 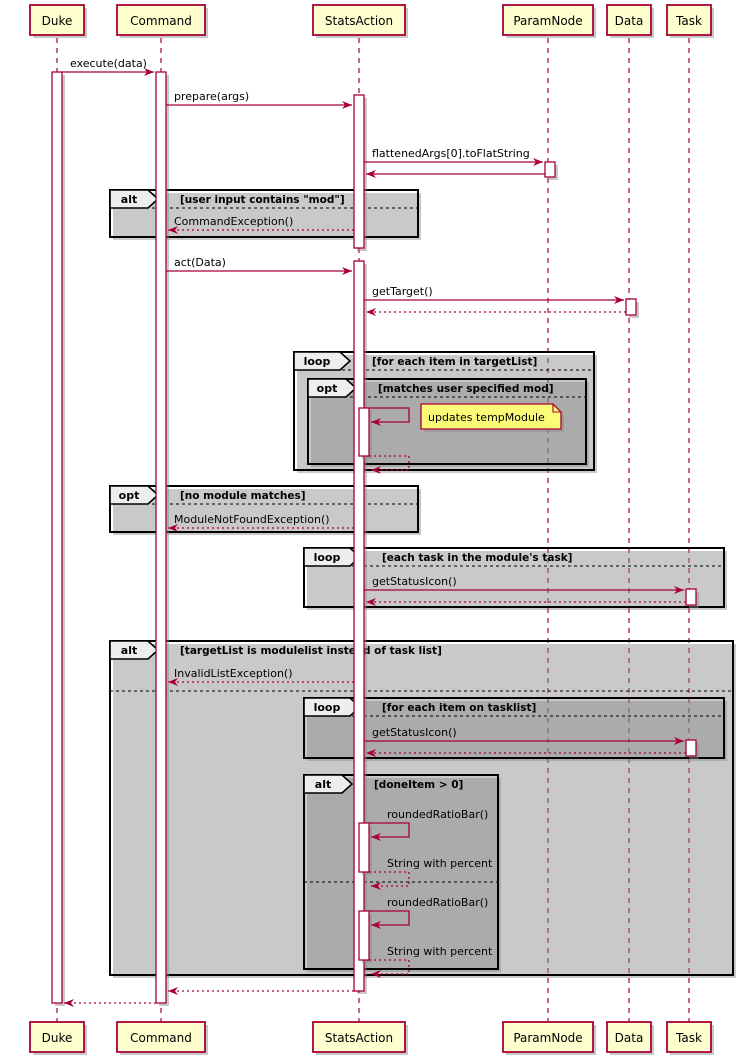 I want to click on message-m11: ModuleNotFoundException(), so click(x=261, y=522).